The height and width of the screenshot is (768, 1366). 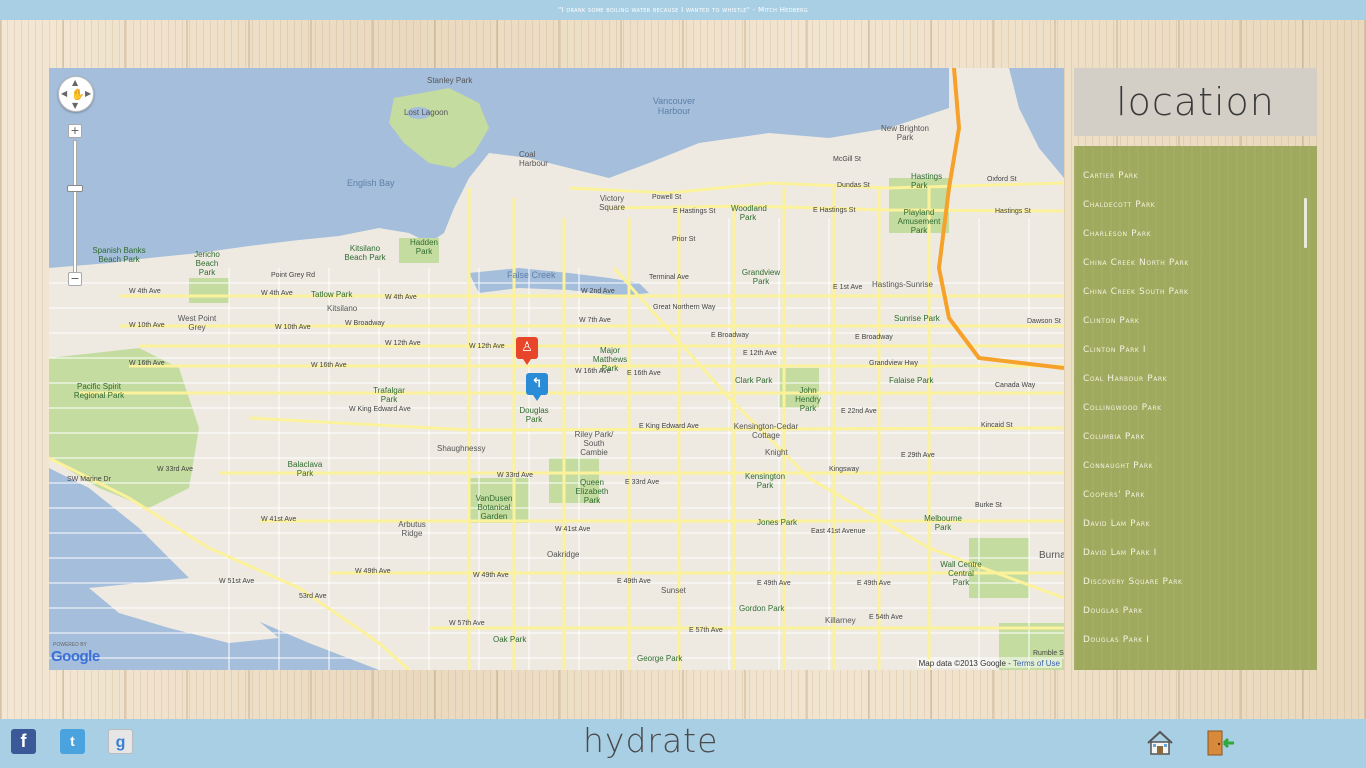 What do you see at coordinates (669, 426) in the screenshot?
I see `map-label: E King Edward Ave` at bounding box center [669, 426].